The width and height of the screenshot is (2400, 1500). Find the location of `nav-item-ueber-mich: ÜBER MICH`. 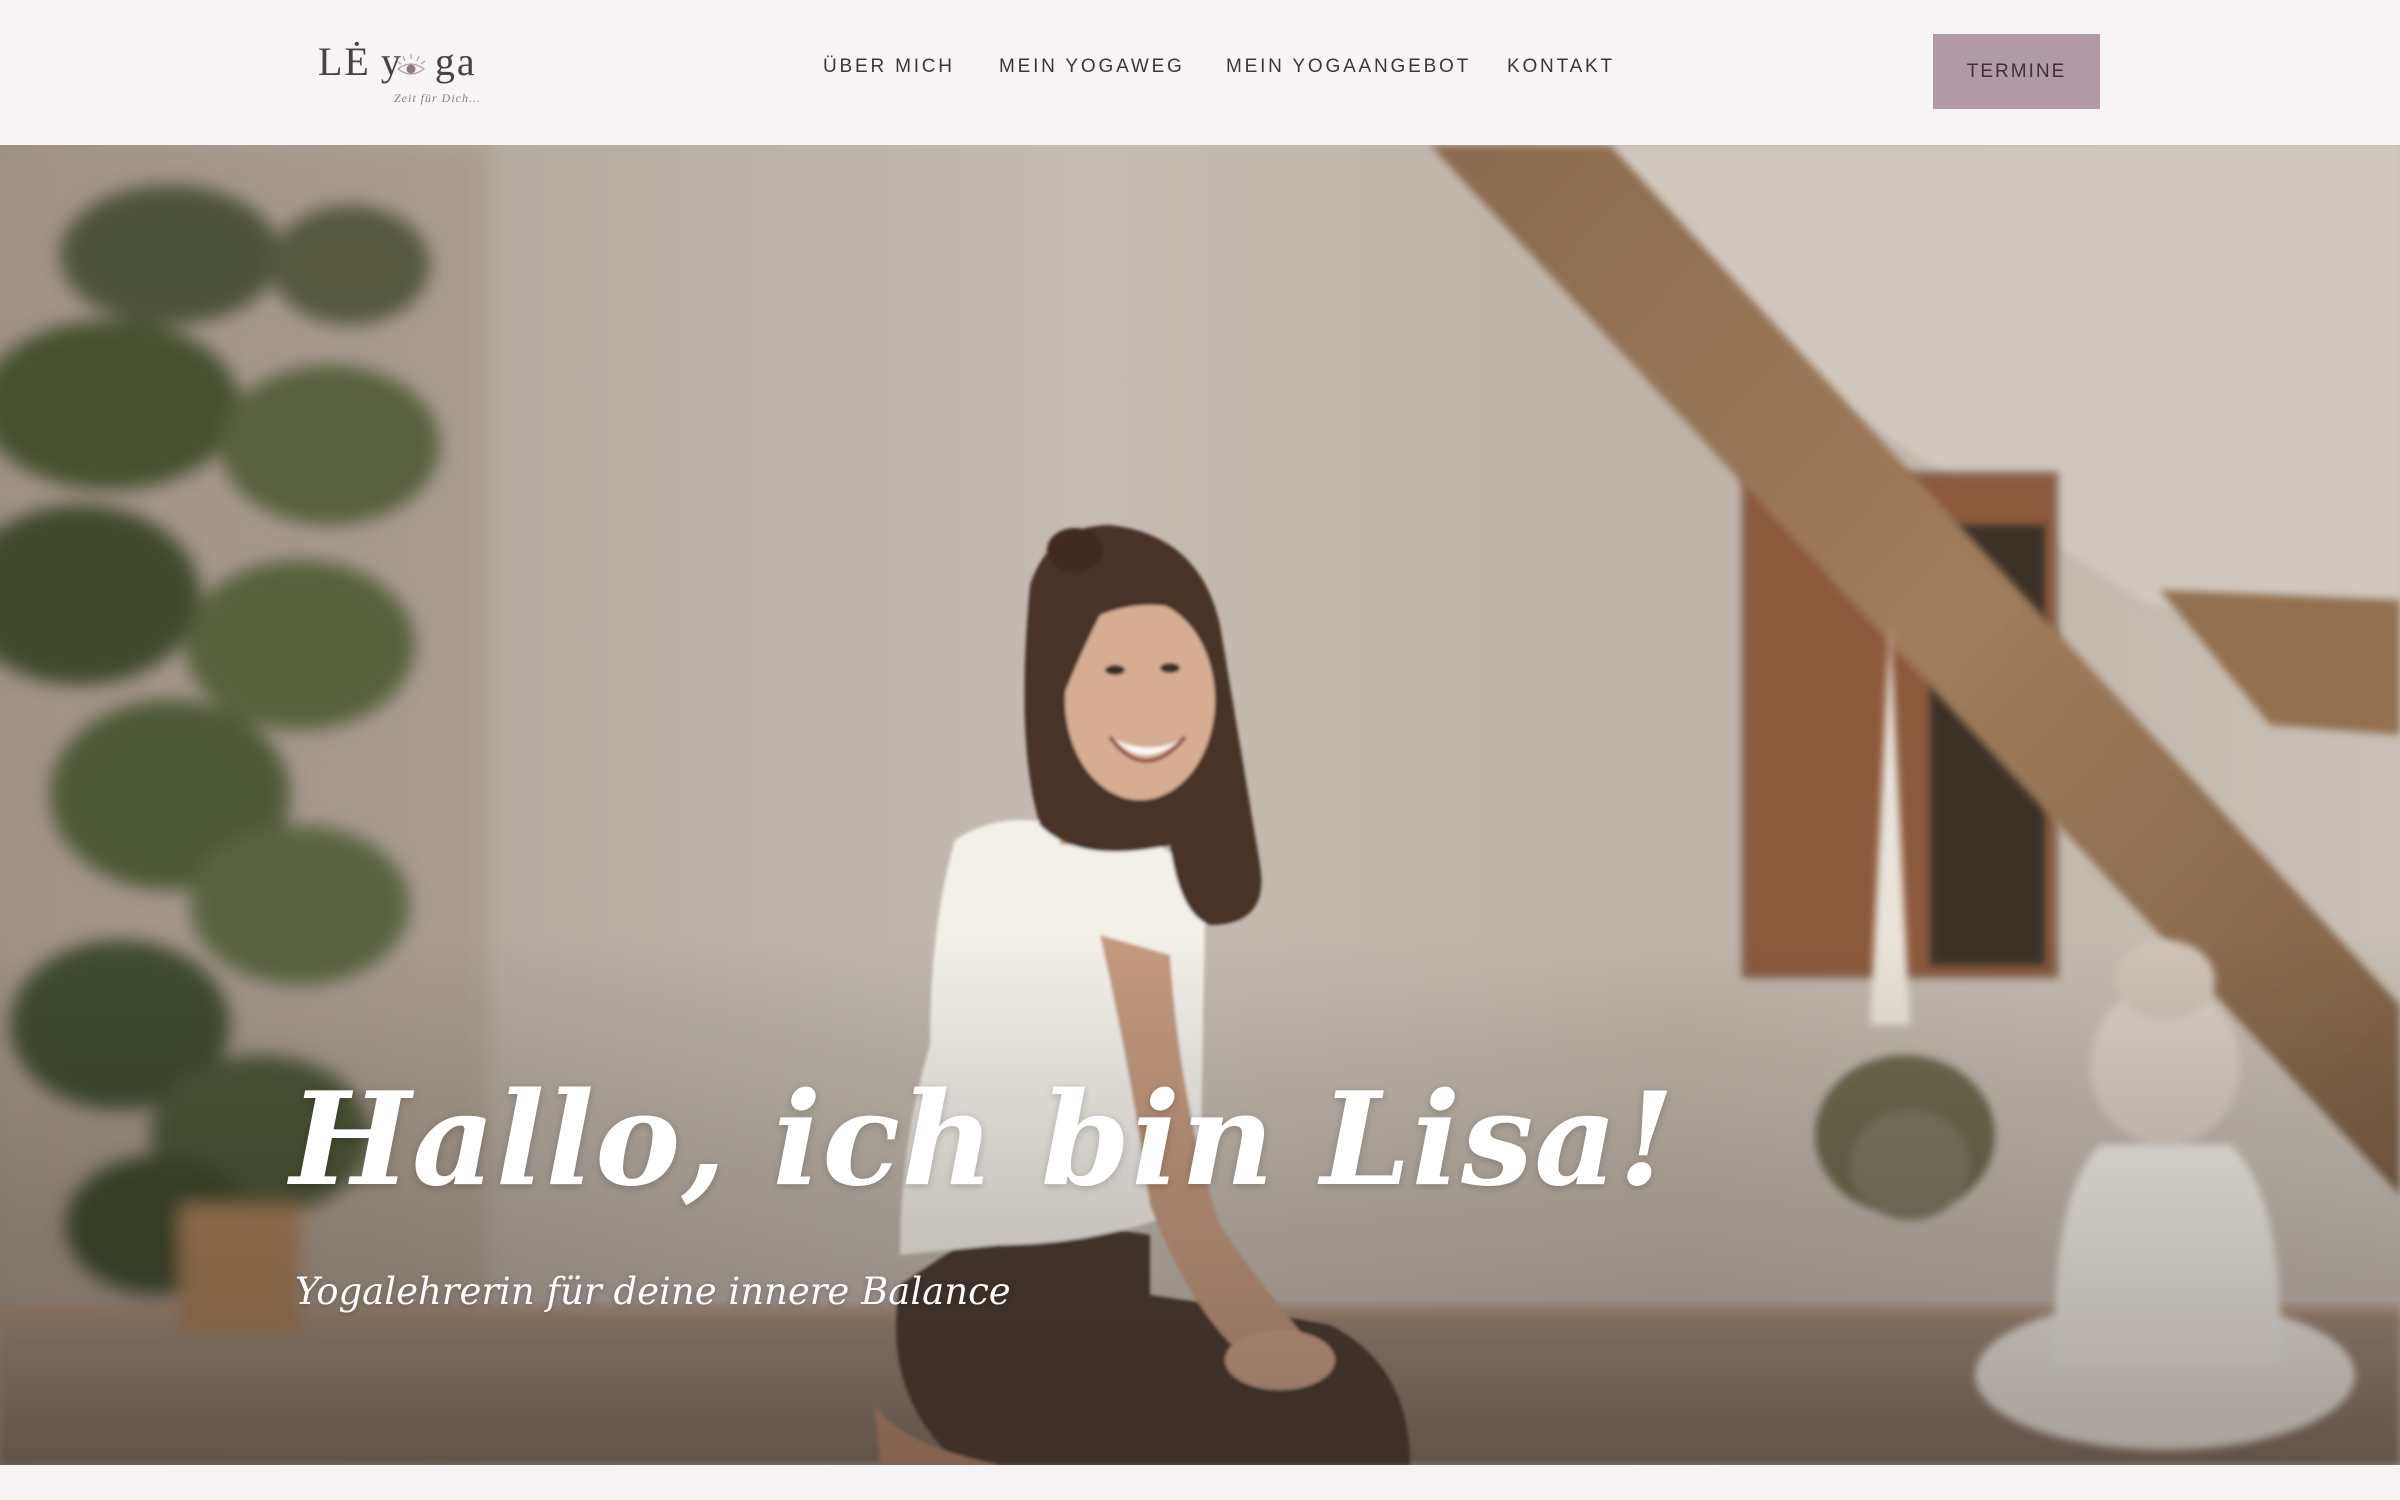

nav-item-ueber-mich: ÜBER MICH is located at coordinates (889, 67).